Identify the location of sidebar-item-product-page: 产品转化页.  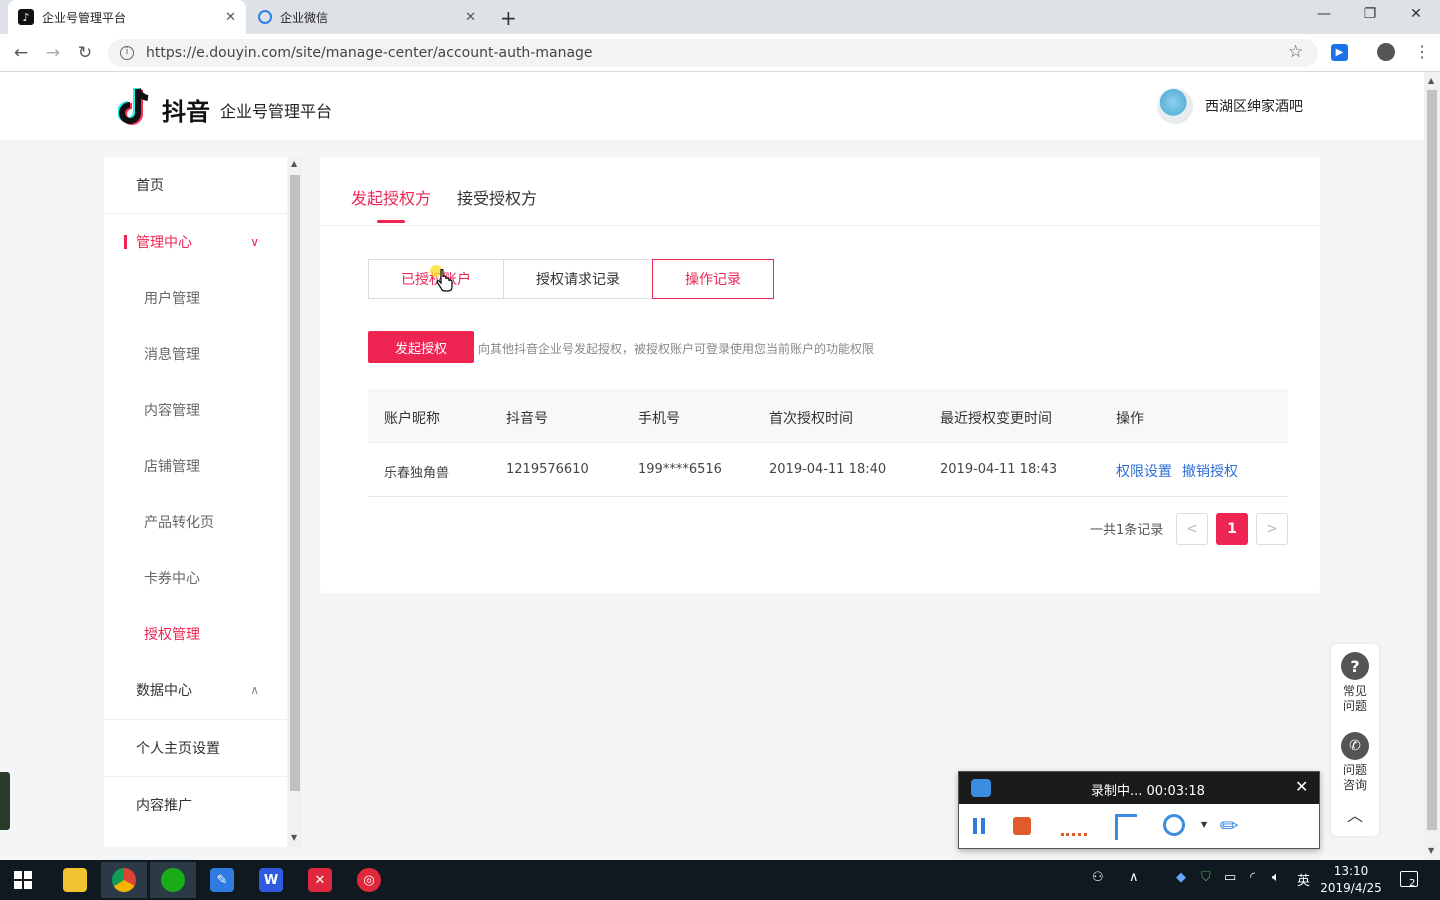
(195, 522).